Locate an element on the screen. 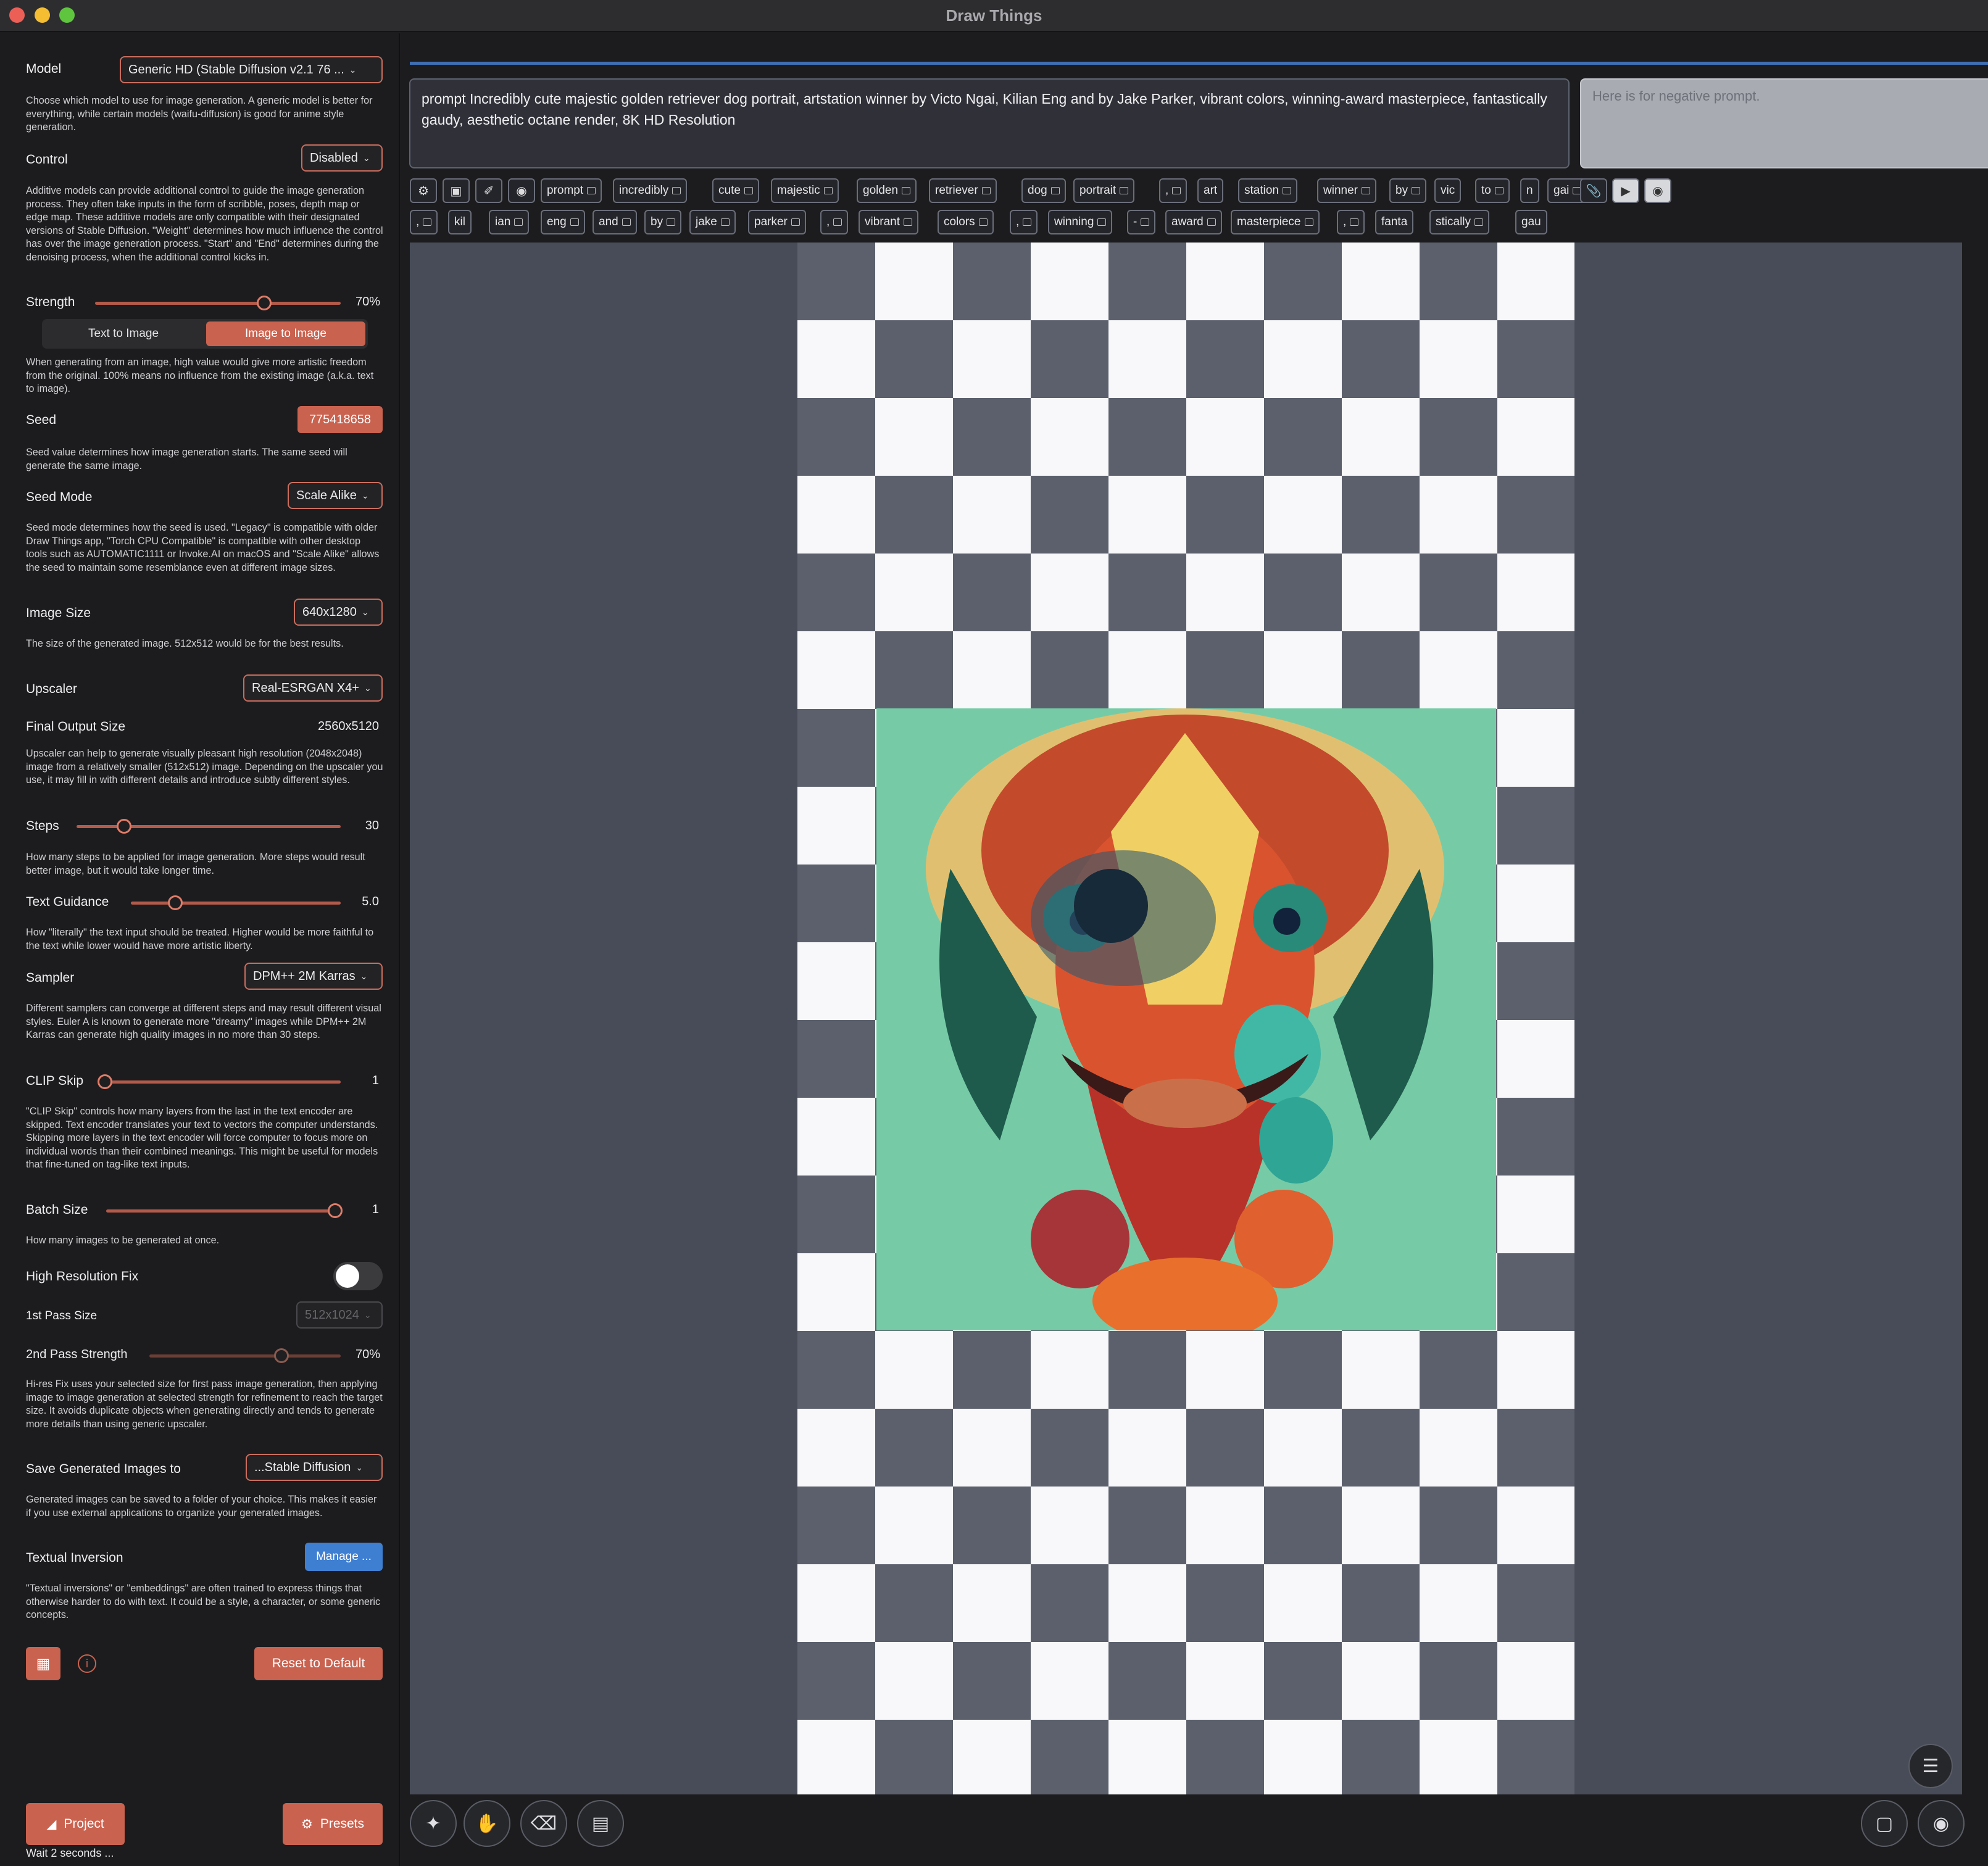 This screenshot has width=1988, height=1866. prompt-token: prompt is located at coordinates (571, 191).